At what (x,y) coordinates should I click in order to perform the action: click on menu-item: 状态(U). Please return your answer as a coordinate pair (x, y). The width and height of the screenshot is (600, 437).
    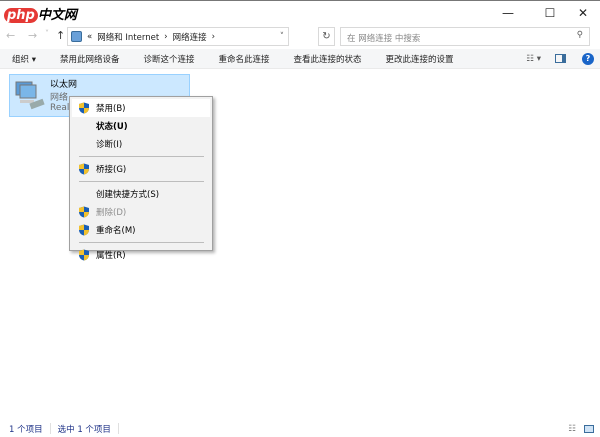
    Looking at the image, I should click on (141, 126).